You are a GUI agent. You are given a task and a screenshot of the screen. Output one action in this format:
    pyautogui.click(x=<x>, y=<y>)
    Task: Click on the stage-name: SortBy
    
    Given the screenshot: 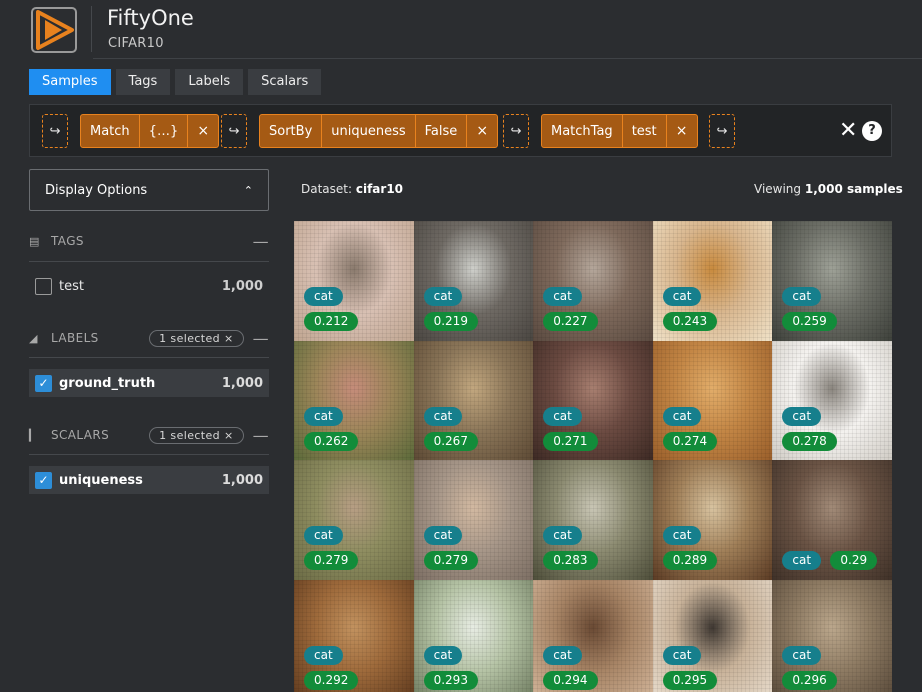 What is the action you would take?
    pyautogui.click(x=291, y=131)
    